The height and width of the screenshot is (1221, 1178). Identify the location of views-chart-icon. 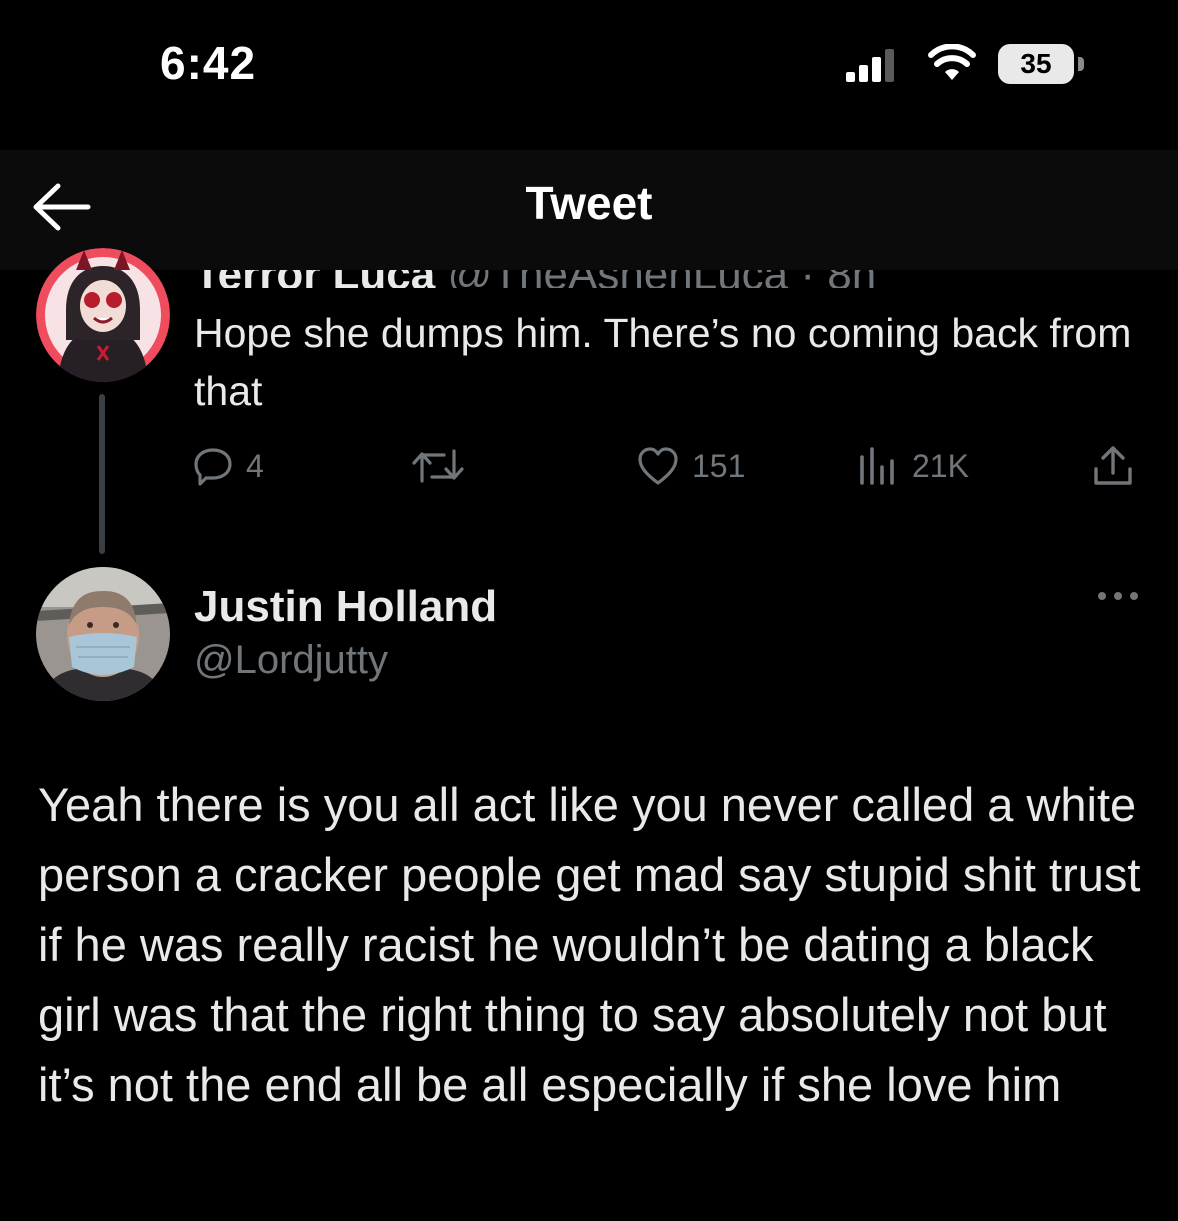
(877, 466).